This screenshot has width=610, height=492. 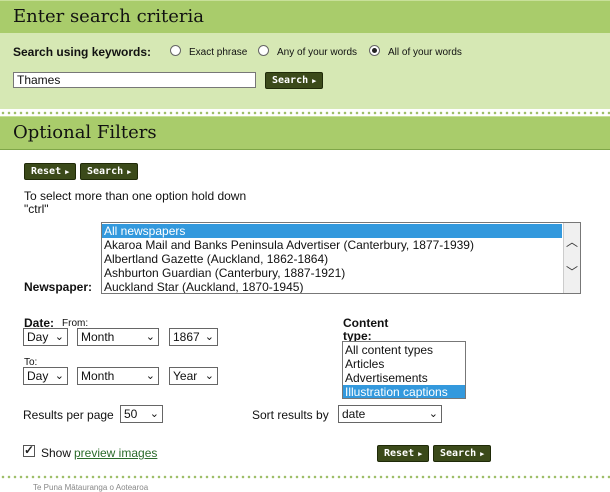 I want to click on newspaper-label: Newspaper:, so click(x=58, y=287).